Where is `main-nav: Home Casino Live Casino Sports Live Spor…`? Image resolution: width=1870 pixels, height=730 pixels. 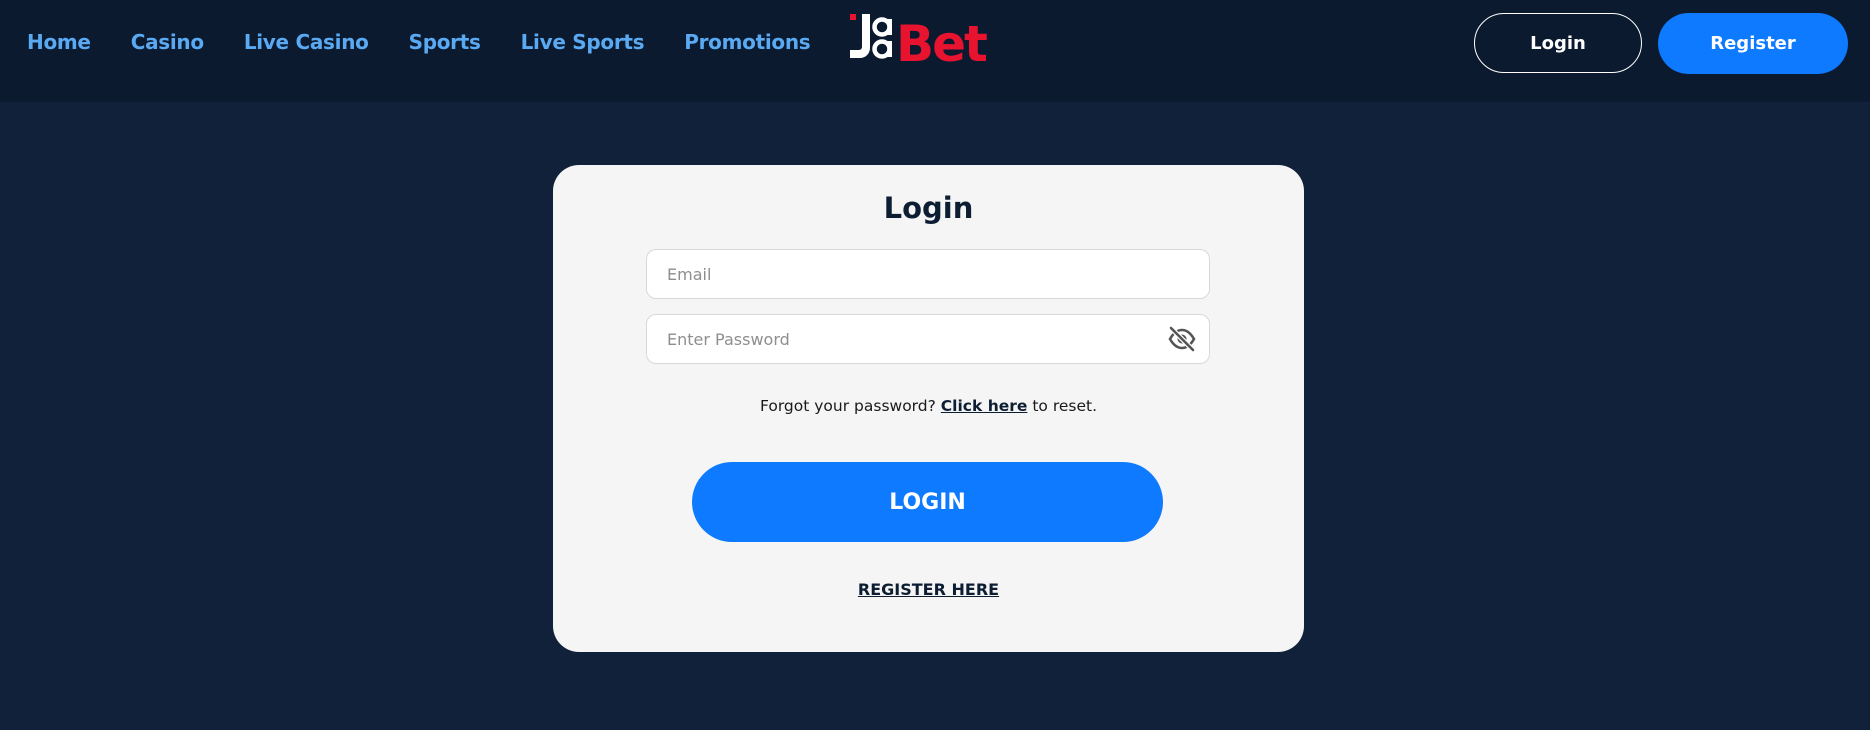
main-nav: Home Casino Live Casino Sports Live Spor… is located at coordinates (419, 42).